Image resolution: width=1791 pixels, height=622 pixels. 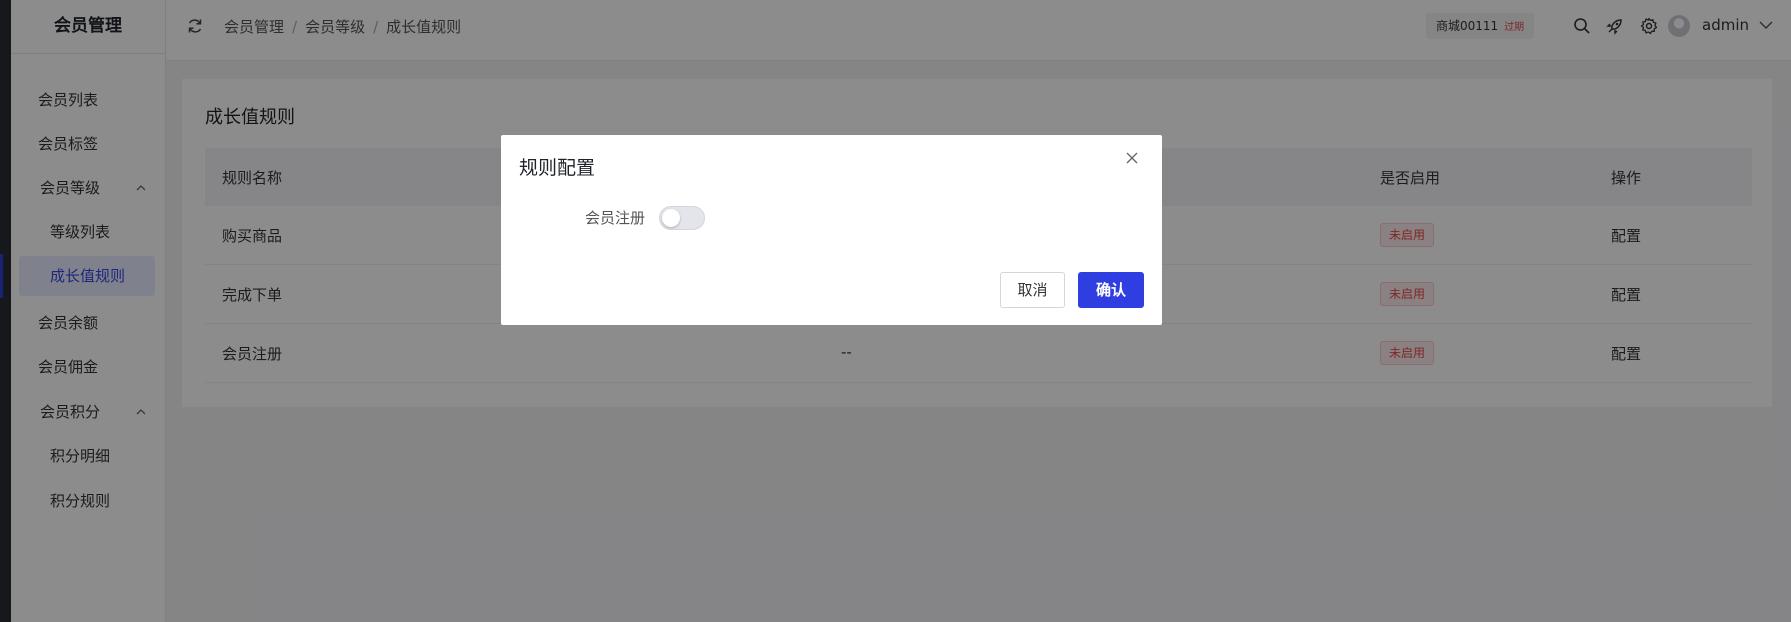 I want to click on enable-switch, so click(x=682, y=218).